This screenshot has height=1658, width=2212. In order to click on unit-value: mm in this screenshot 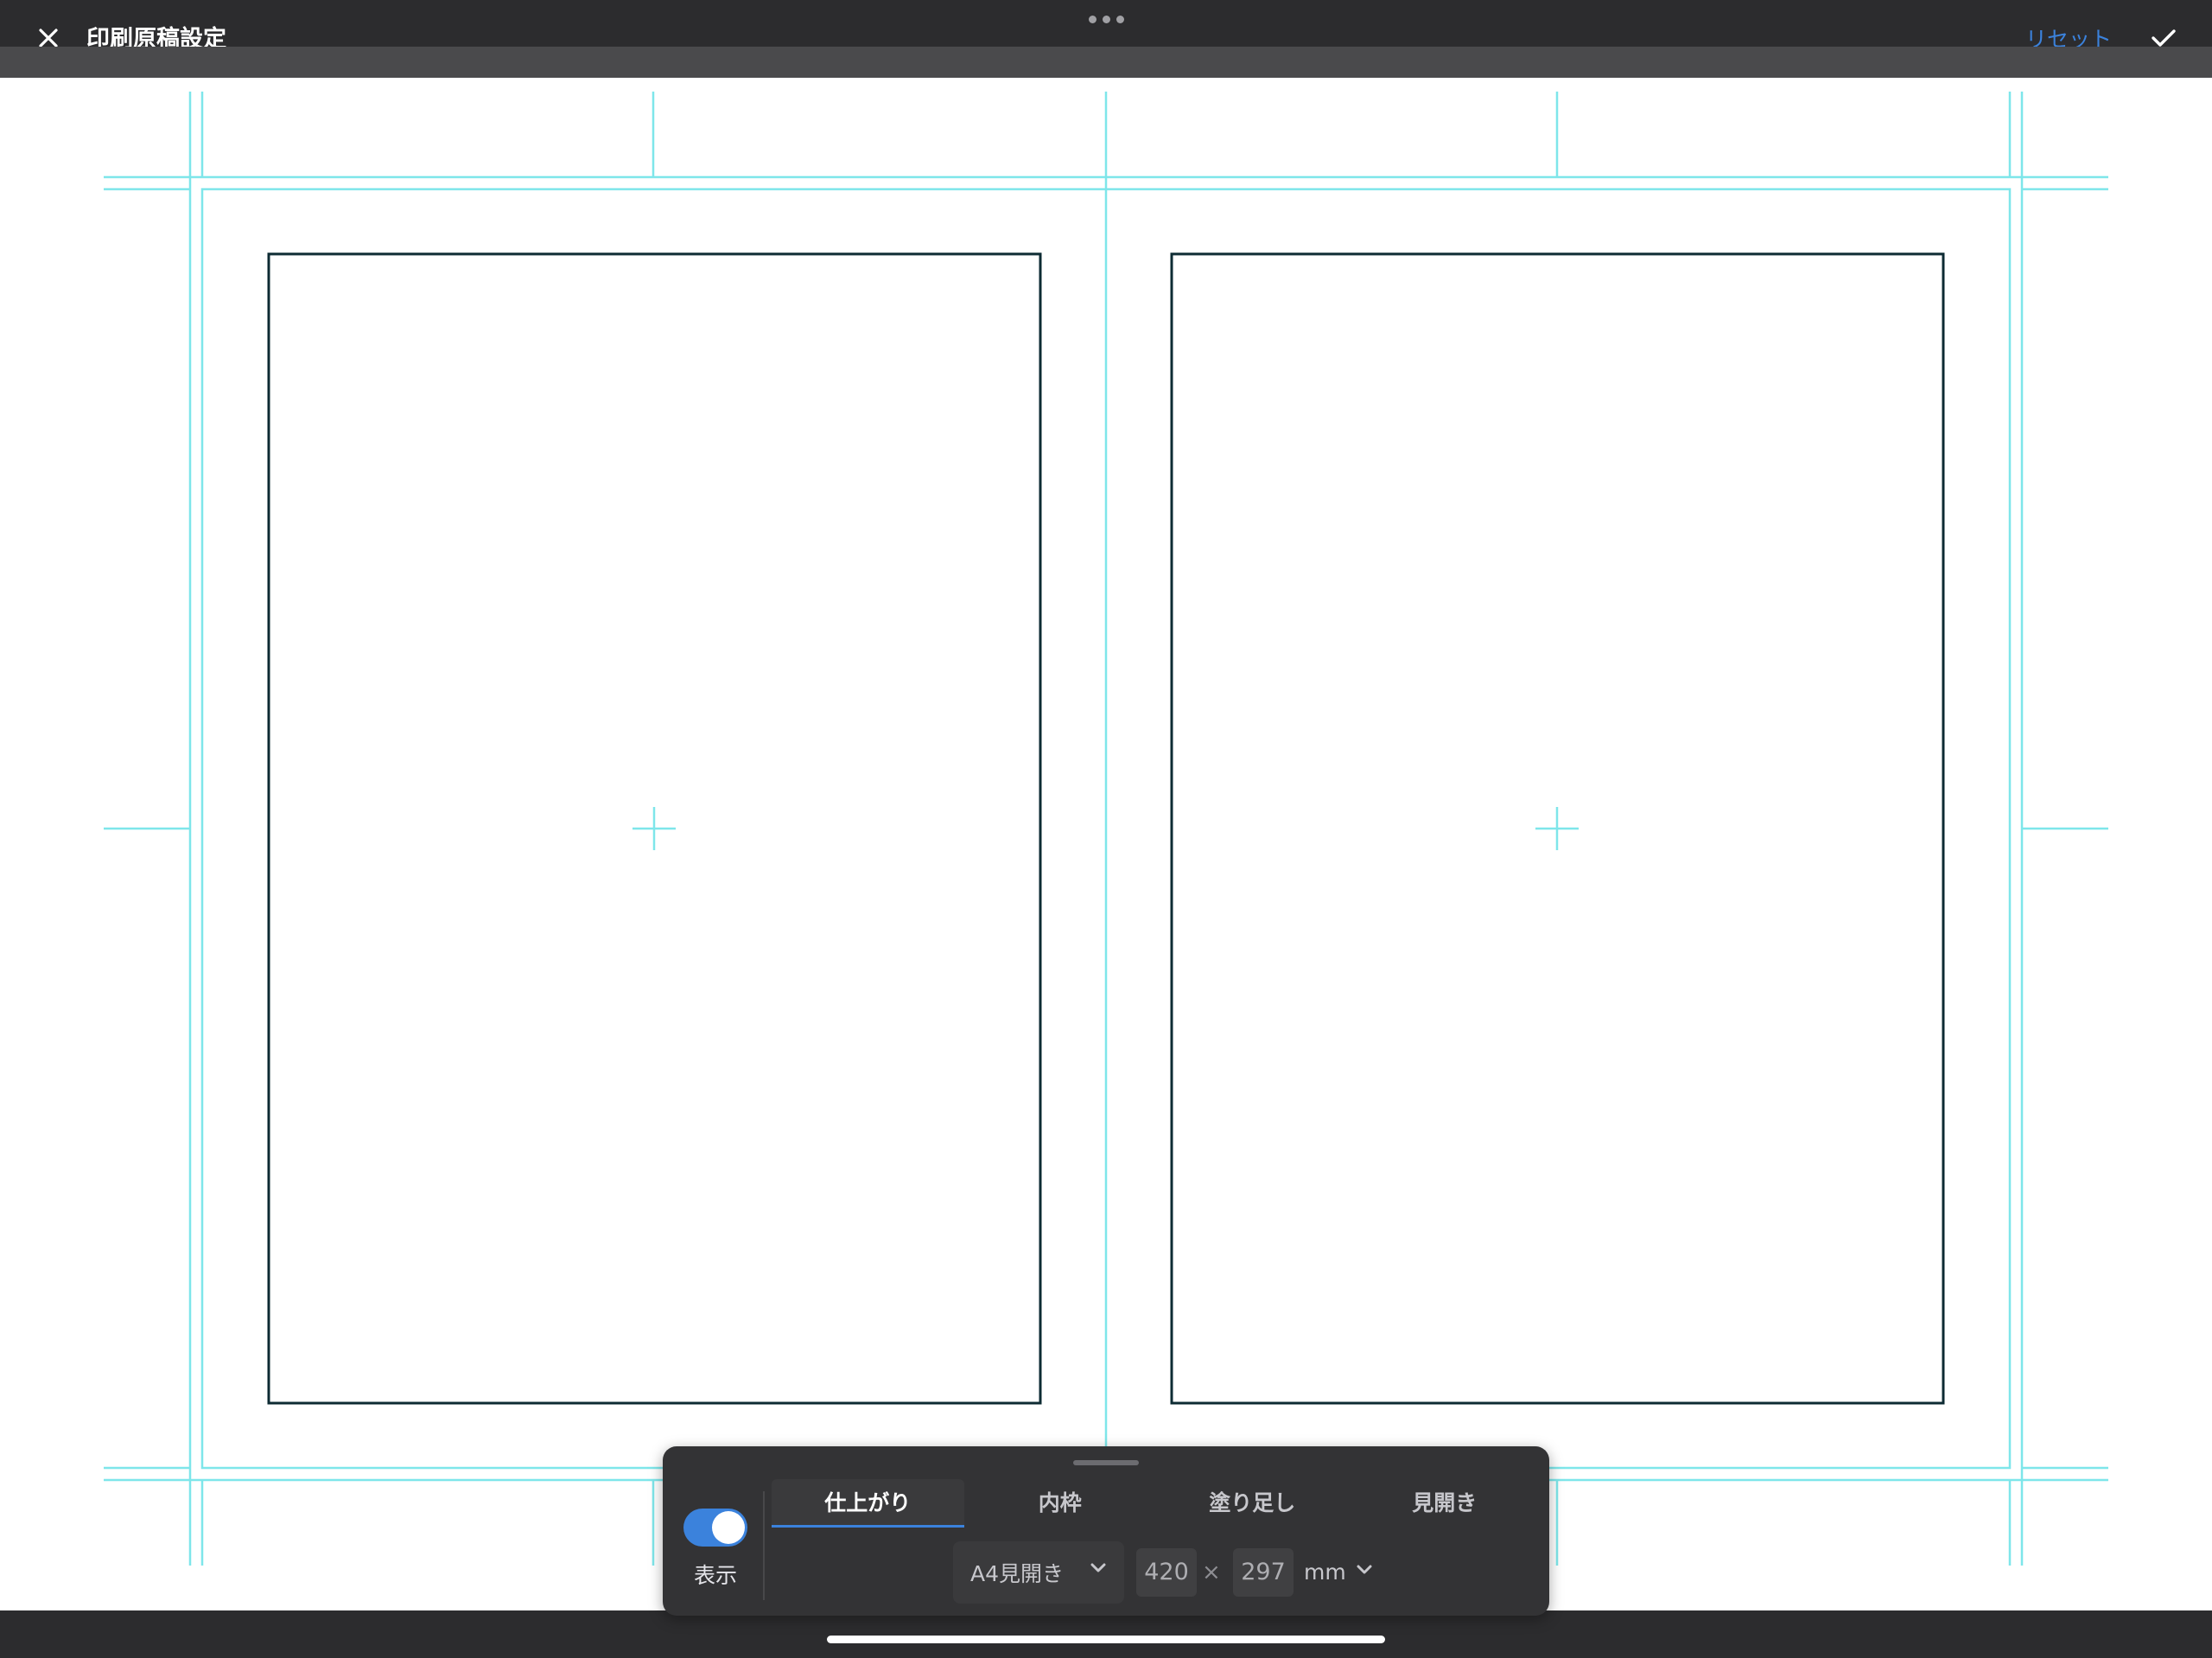, I will do `click(1325, 1572)`.